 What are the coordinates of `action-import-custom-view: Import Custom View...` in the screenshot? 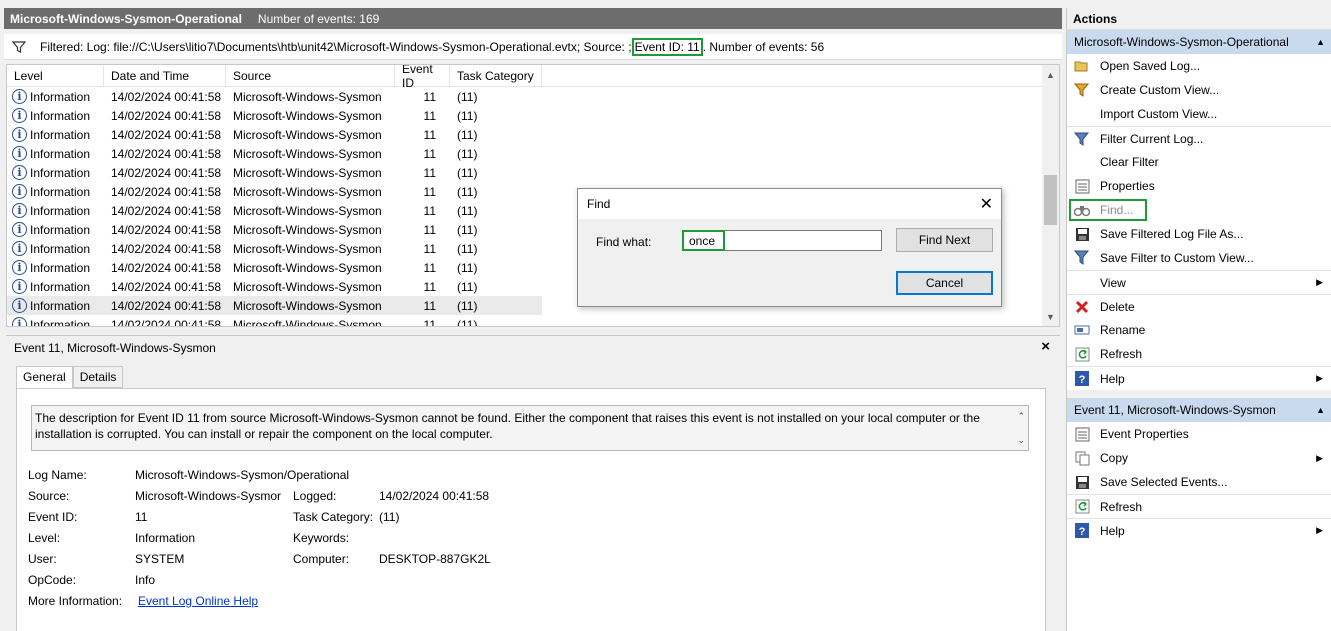 It's located at (1199, 114).